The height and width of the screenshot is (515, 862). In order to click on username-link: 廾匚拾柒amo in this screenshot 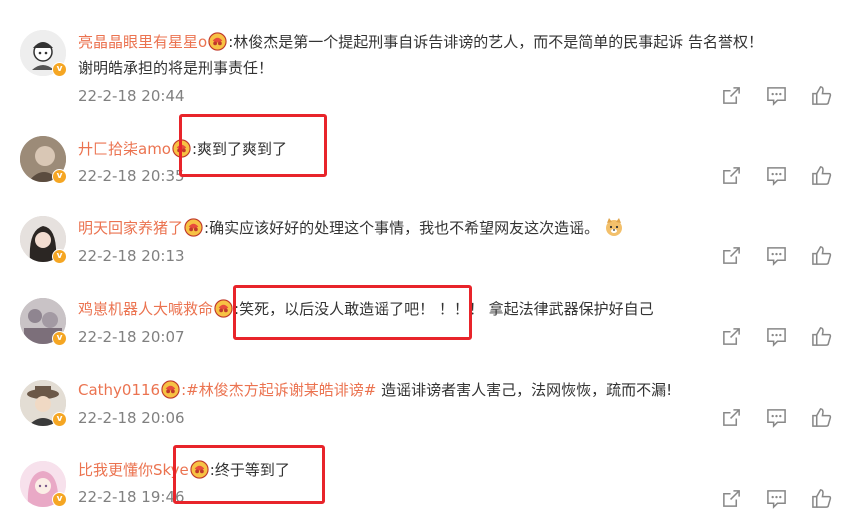, I will do `click(124, 149)`.